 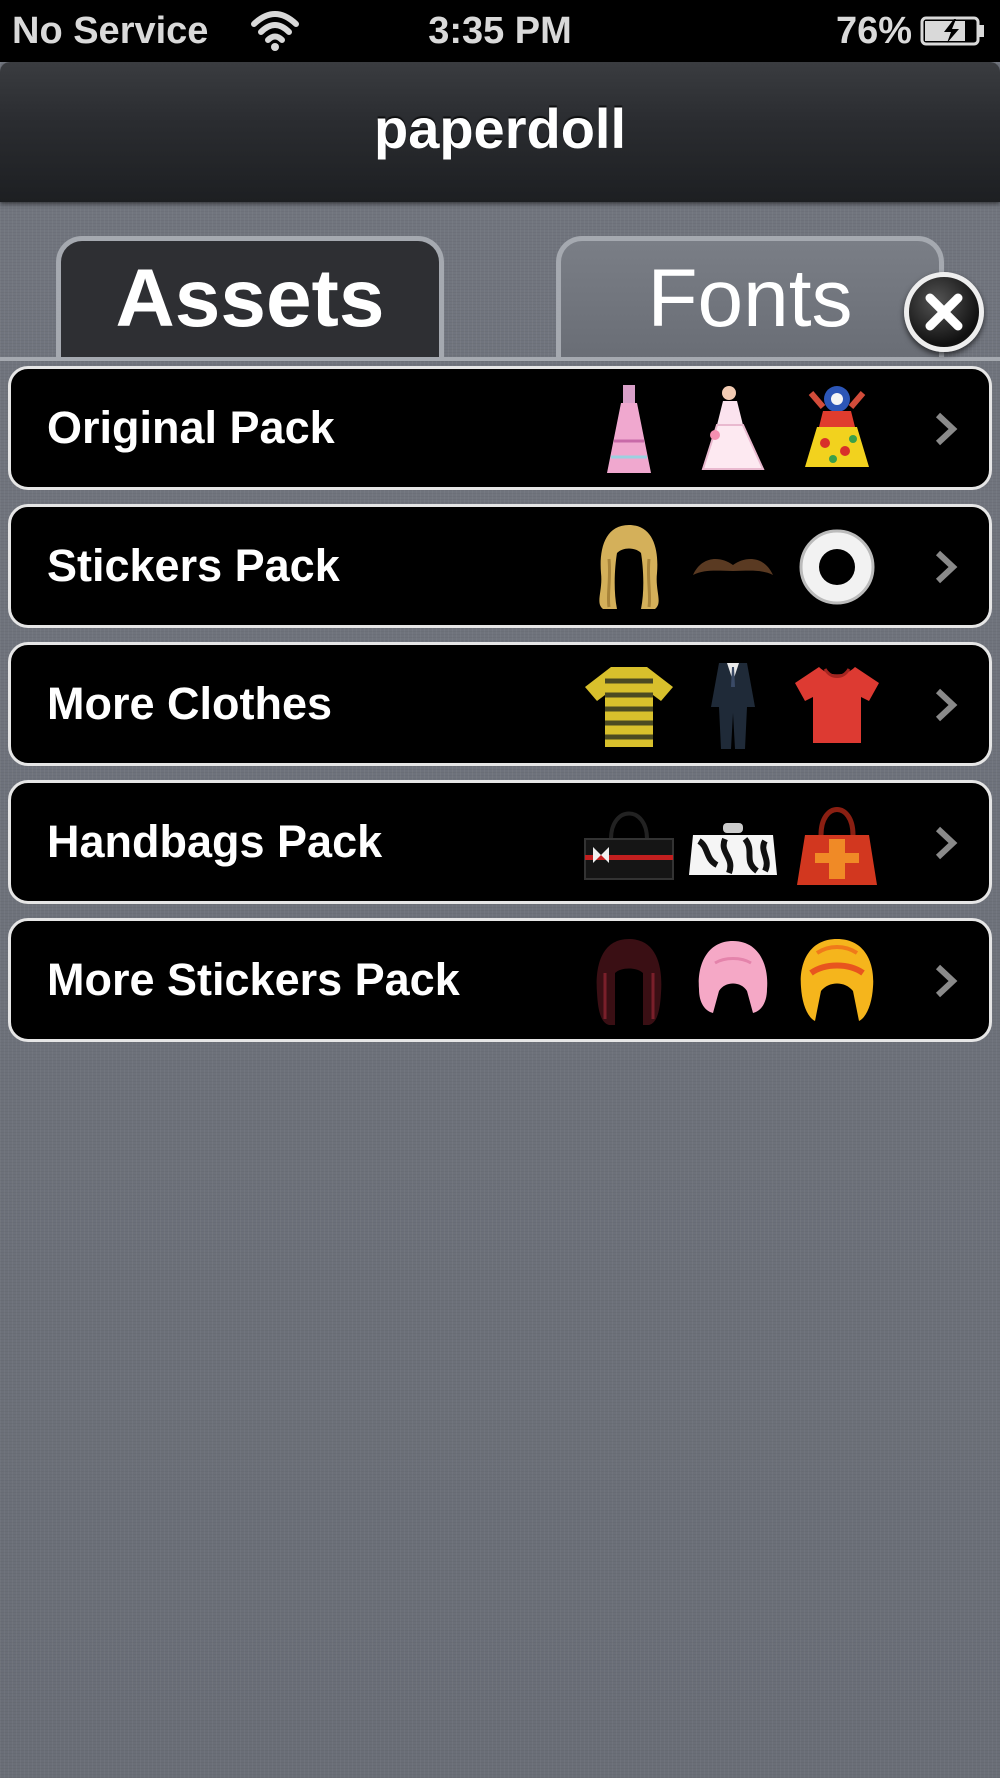 What do you see at coordinates (750, 298) in the screenshot?
I see `tab-fonts: Fonts` at bounding box center [750, 298].